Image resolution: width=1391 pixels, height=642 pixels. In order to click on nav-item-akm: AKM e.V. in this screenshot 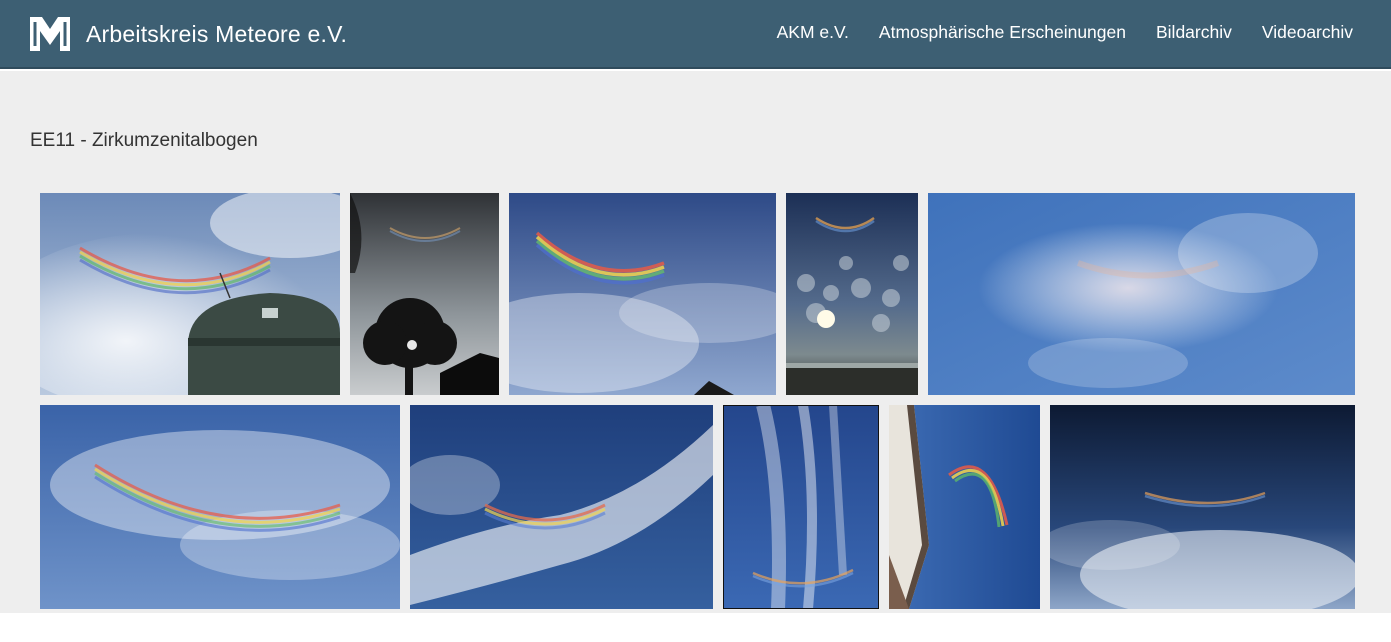, I will do `click(813, 32)`.